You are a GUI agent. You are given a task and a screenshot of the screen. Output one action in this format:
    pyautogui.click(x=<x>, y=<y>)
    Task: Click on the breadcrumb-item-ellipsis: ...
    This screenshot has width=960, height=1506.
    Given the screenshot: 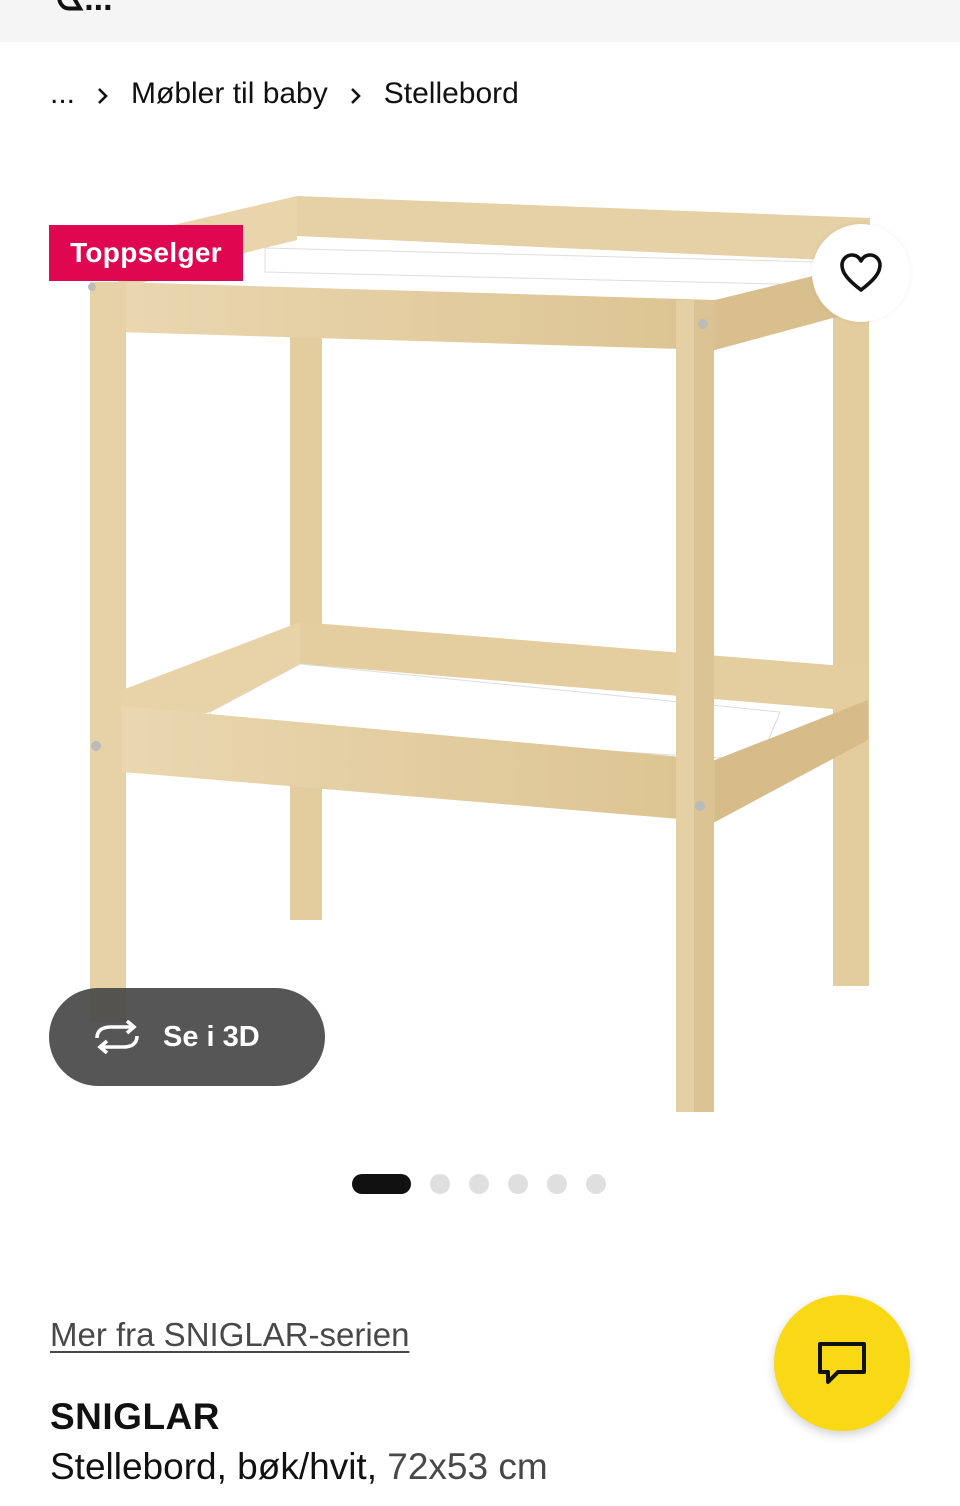 What is the action you would take?
    pyautogui.click(x=62, y=94)
    